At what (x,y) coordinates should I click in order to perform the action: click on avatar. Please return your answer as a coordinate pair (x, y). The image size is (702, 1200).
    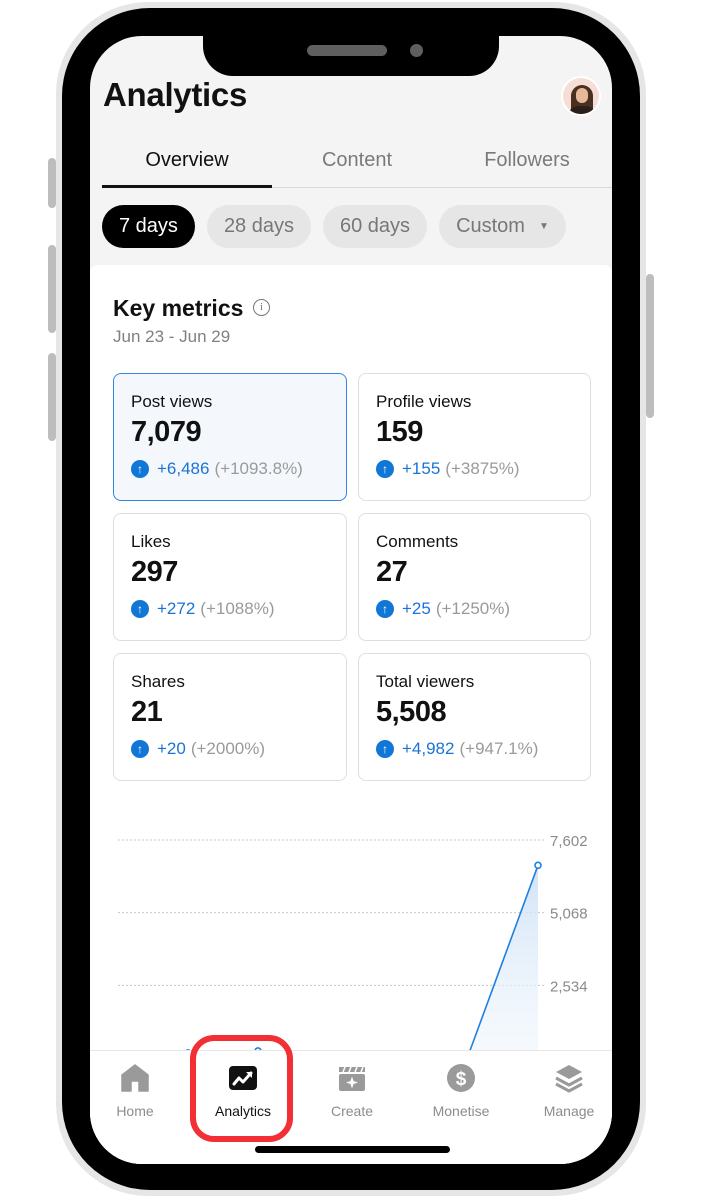
    Looking at the image, I should click on (581, 96).